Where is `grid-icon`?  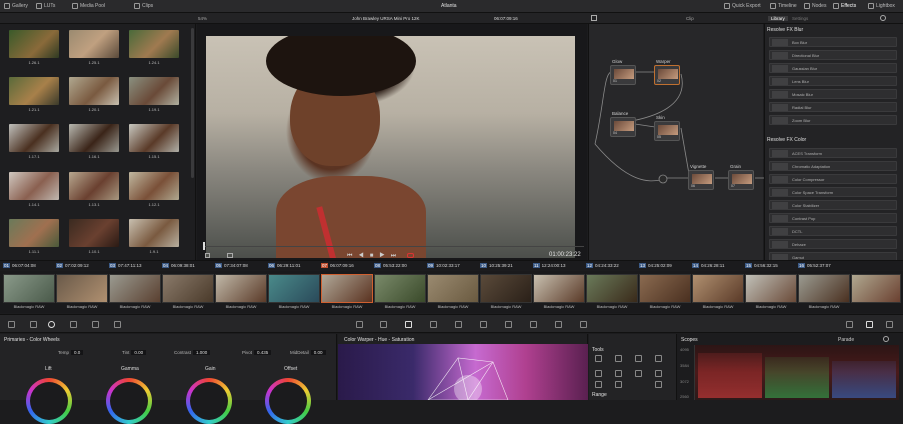
grid-icon is located at coordinates (658, 358).